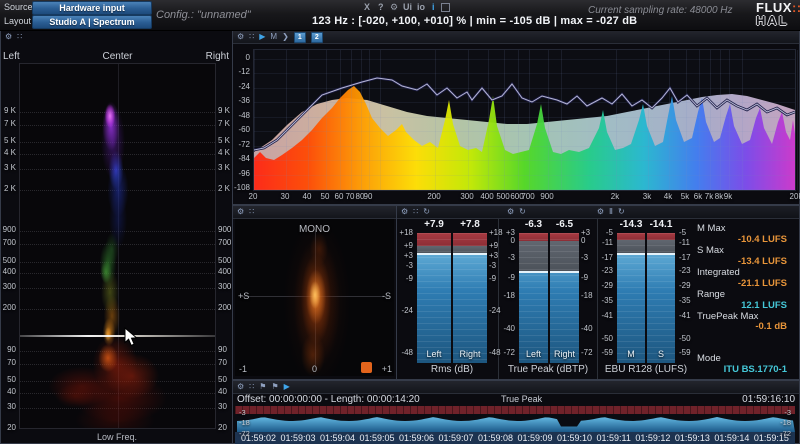 This screenshot has width=800, height=444. What do you see at coordinates (660, 10) in the screenshot?
I see `sampling-rate: Current sampling rate: 48000 Hz` at bounding box center [660, 10].